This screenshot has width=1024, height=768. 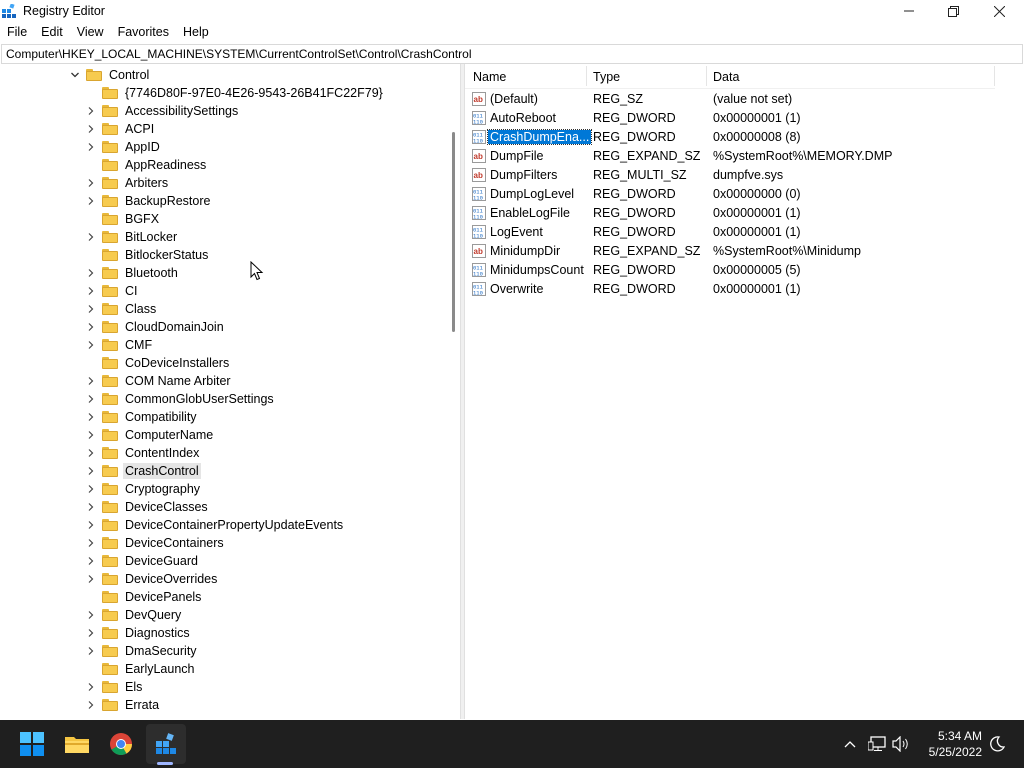 What do you see at coordinates (158, 363) in the screenshot?
I see `tree-node: CoDeviceInstallers` at bounding box center [158, 363].